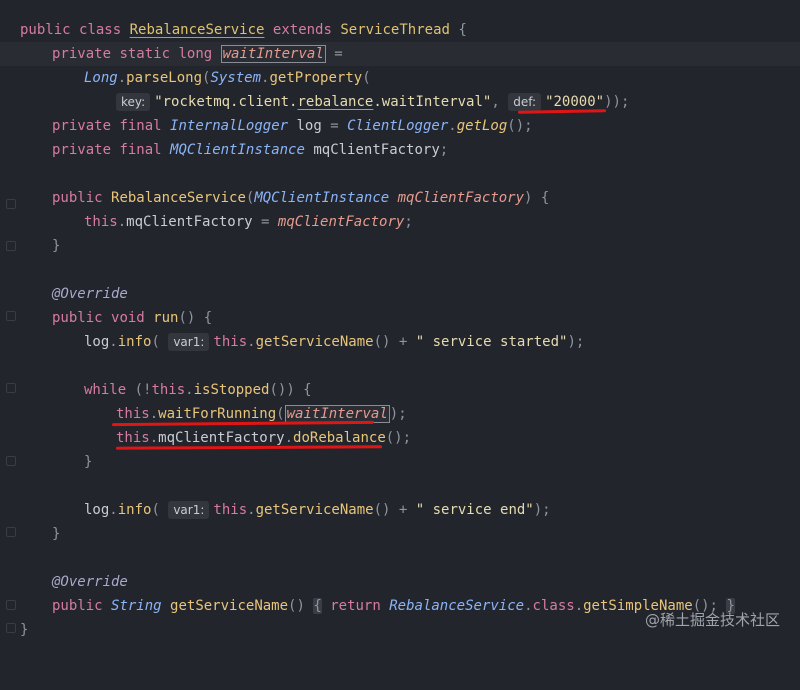  I want to click on code-line-9: this.mqClientFactory = mqClientFactory;, so click(400, 222).